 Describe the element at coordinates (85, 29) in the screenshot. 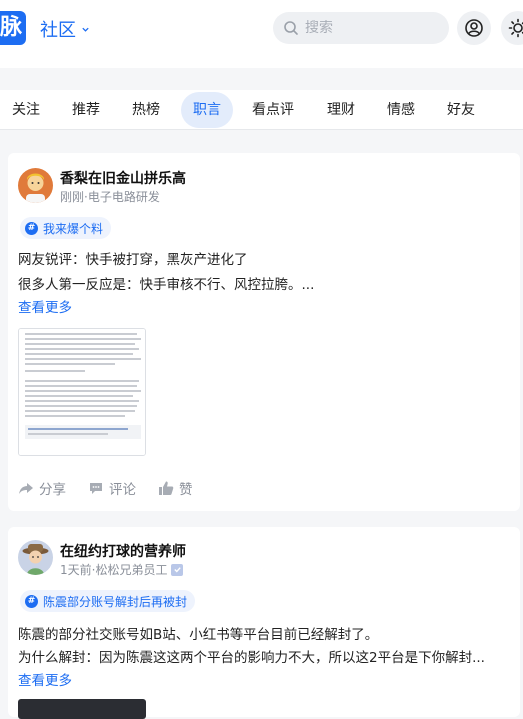

I see `chevron-down-icon` at that location.